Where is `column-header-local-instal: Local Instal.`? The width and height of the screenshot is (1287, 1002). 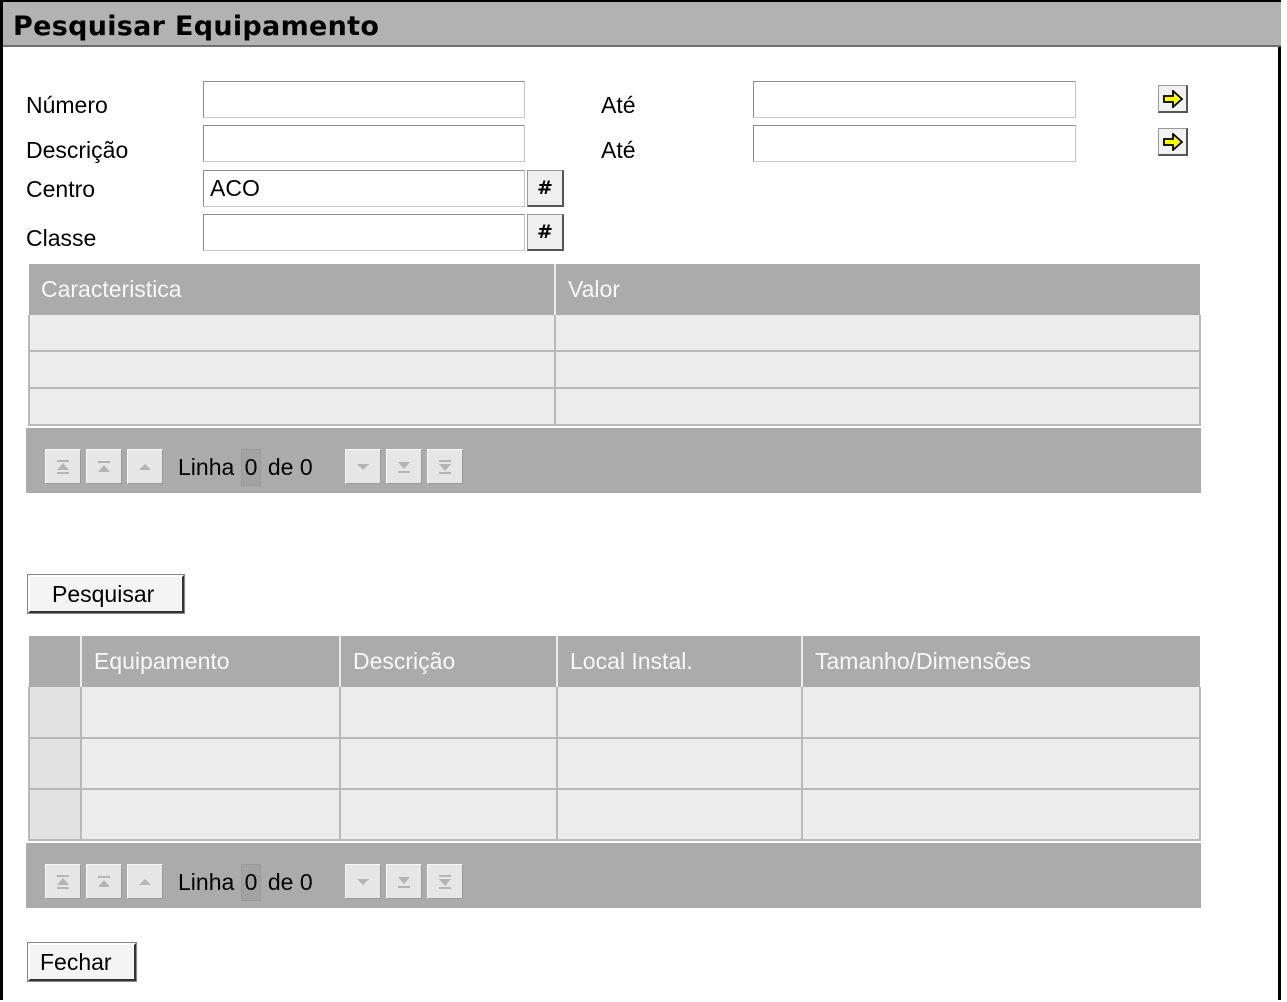 column-header-local-instal: Local Instal. is located at coordinates (680, 661).